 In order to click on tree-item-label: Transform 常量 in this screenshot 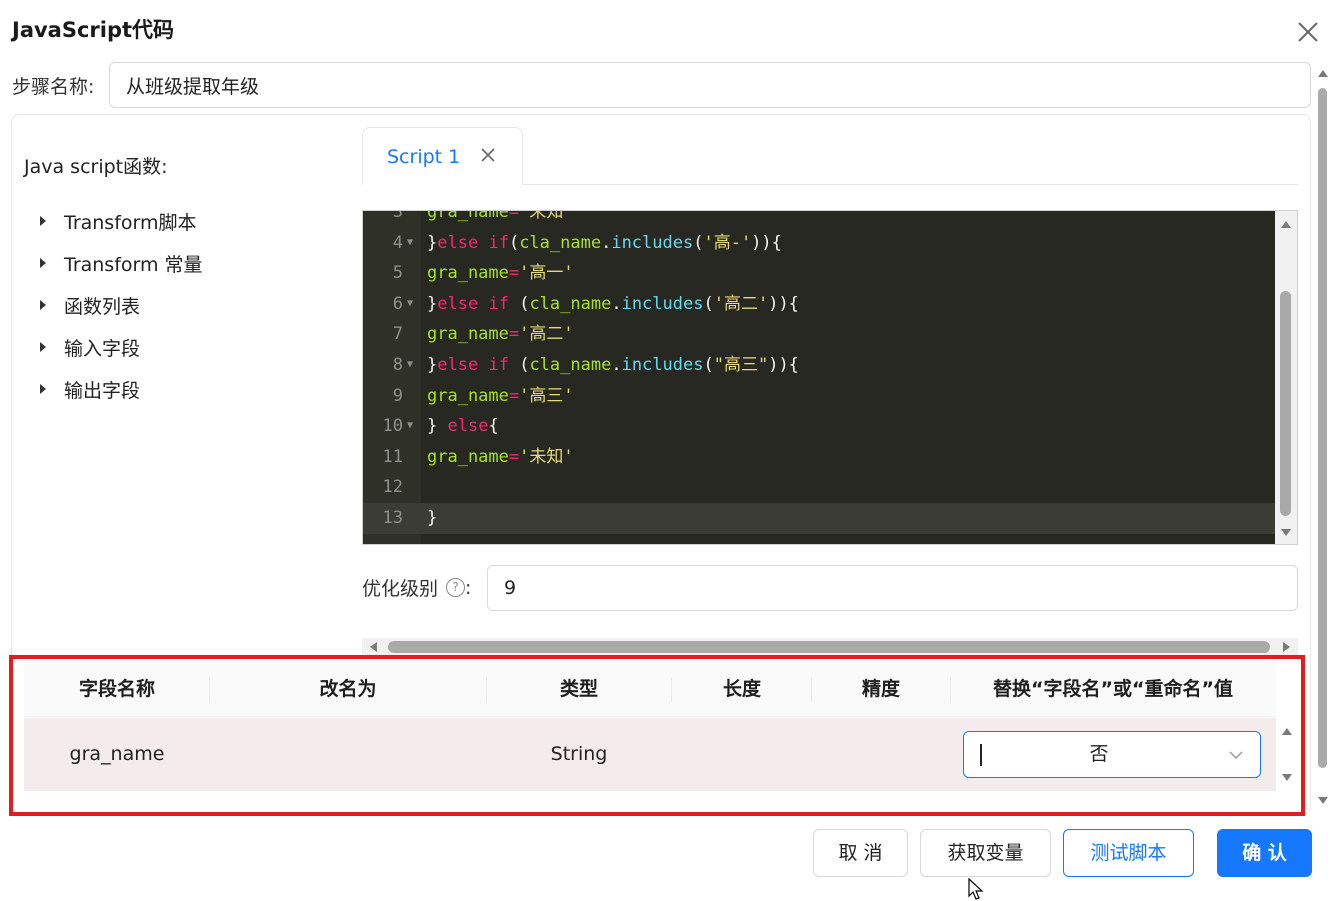, I will do `click(133, 264)`.